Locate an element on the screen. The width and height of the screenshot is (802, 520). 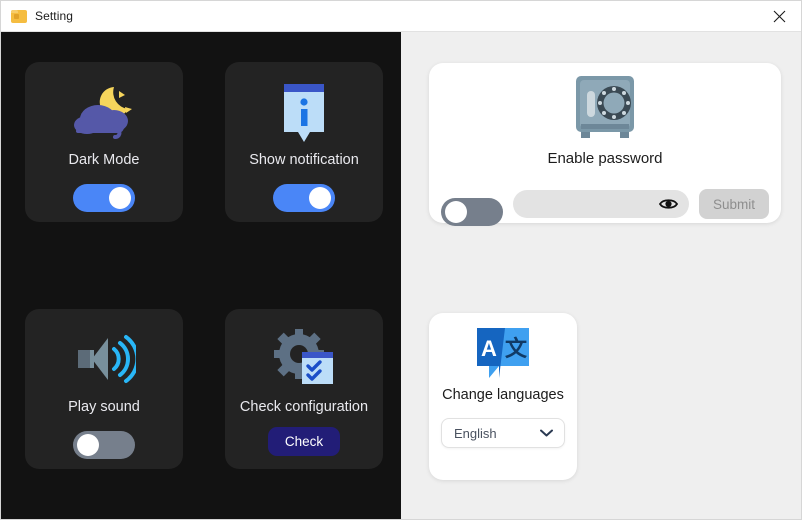
card-show-notification: Show notification is located at coordinates (304, 142).